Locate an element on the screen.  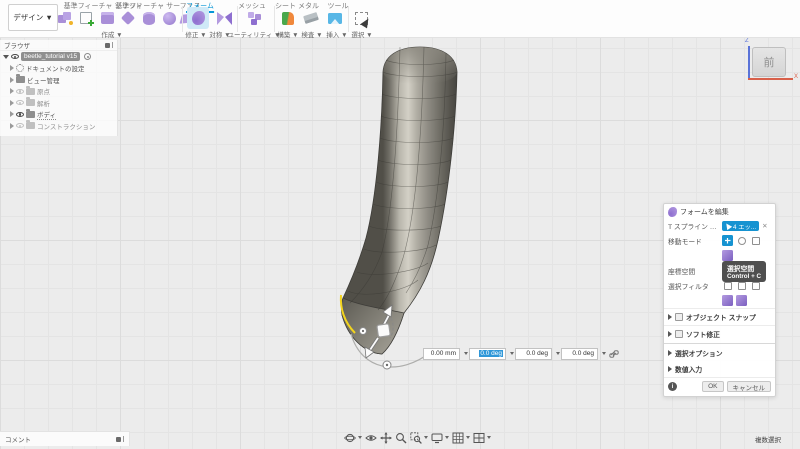
tree-item-label: 解析 is located at coordinates (43, 104).